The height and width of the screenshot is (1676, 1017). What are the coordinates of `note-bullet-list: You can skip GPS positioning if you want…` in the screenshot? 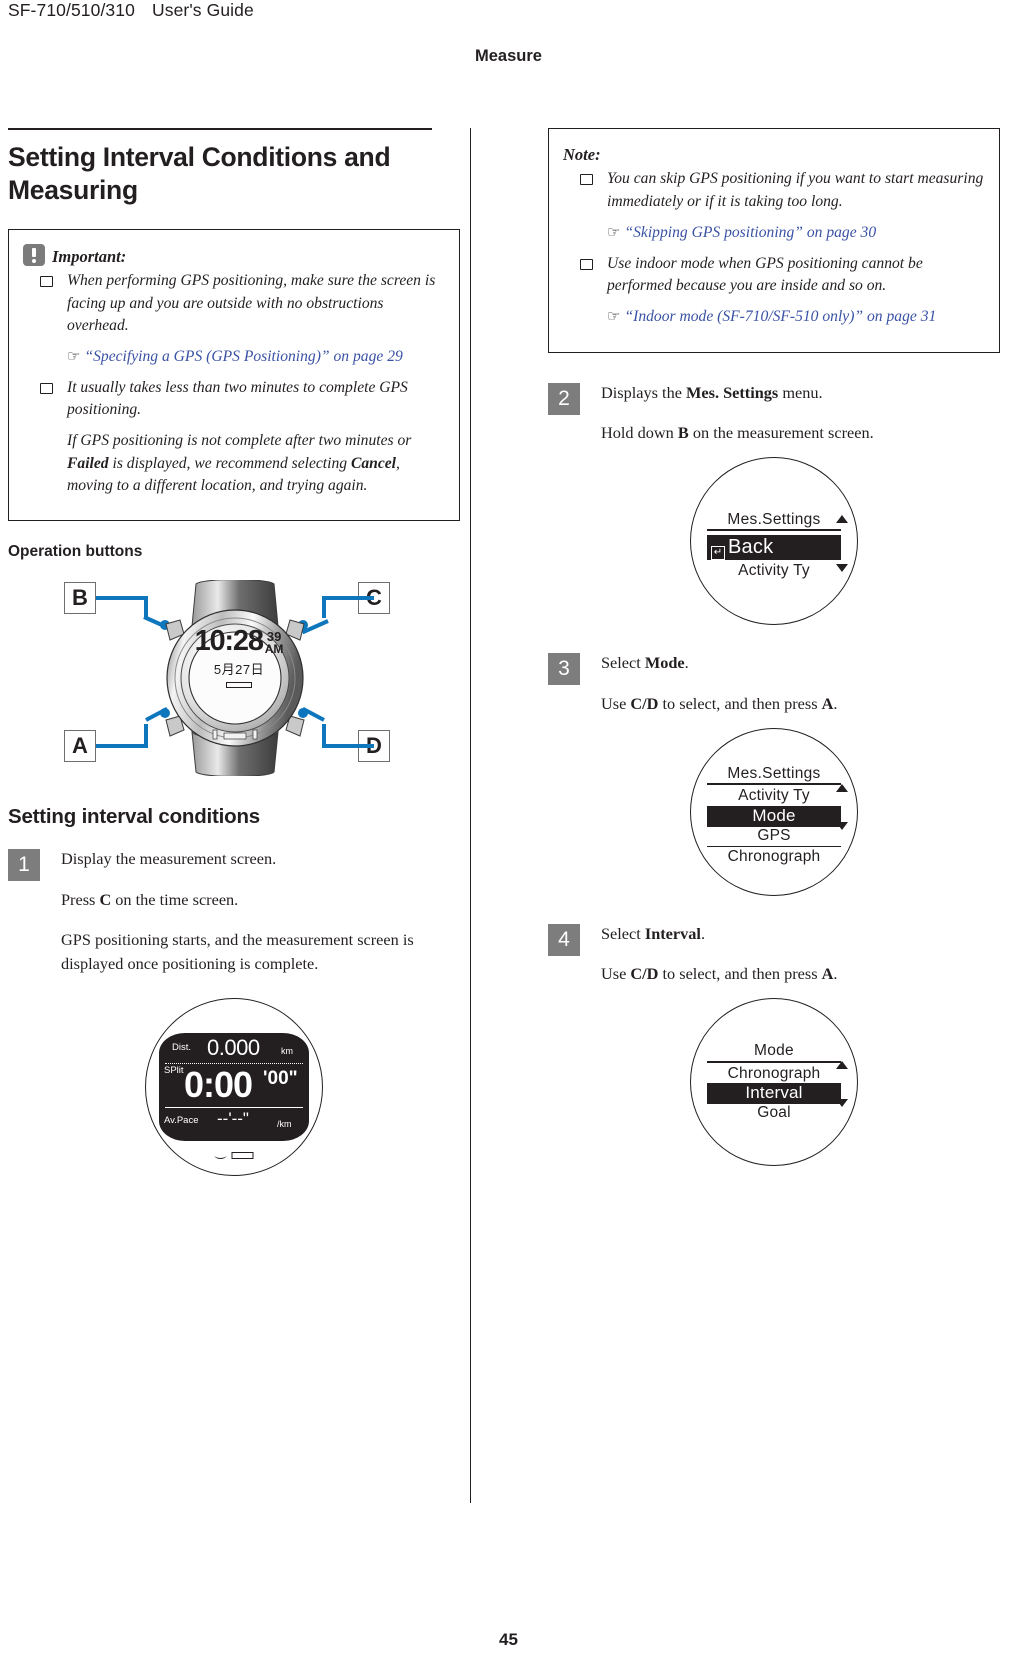 It's located at (774, 248).